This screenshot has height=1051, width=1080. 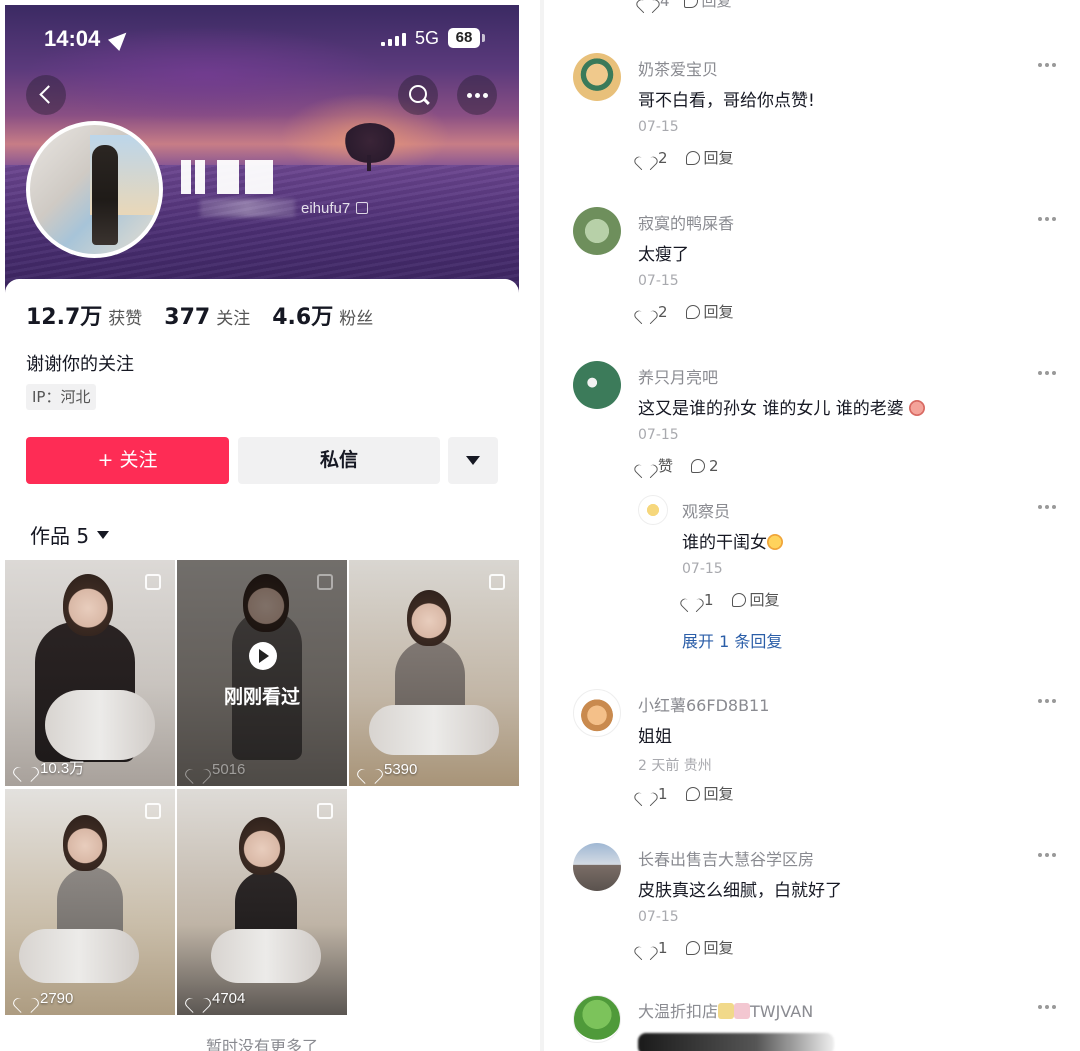 I want to click on copy-icon, so click(x=362, y=208).